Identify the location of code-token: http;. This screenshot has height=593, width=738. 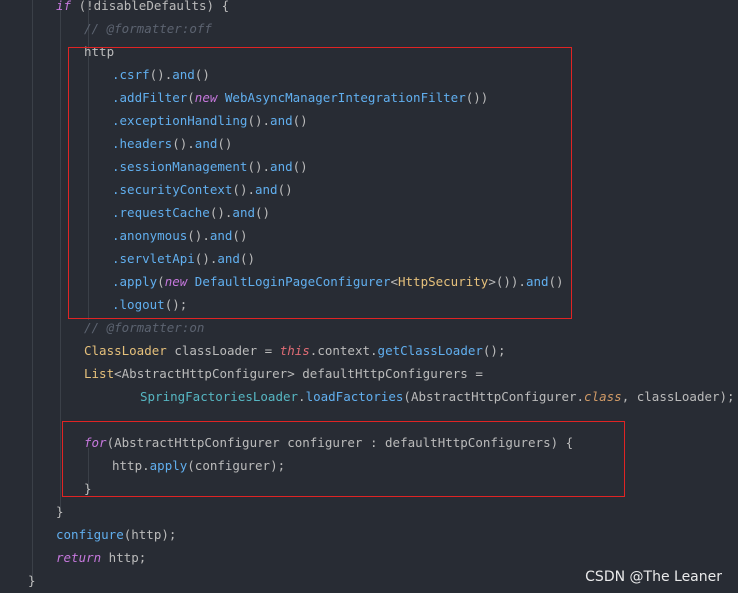
(124, 557).